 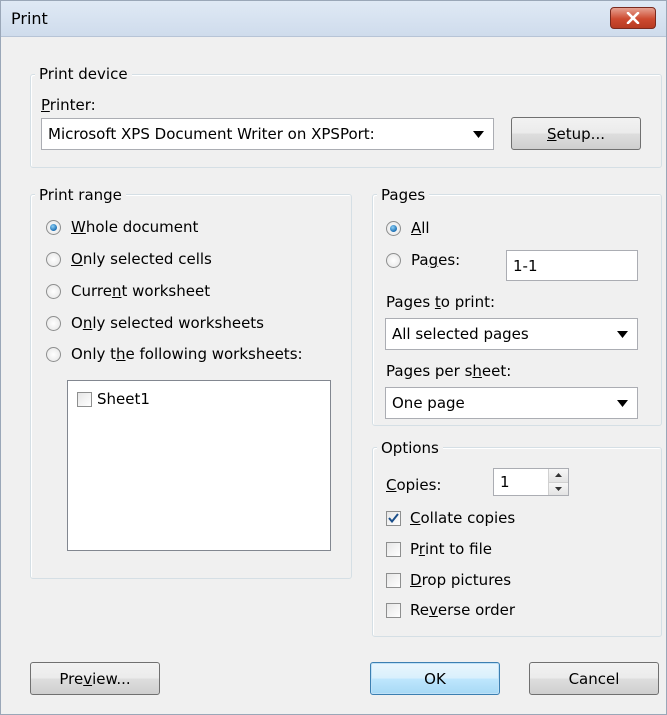 I want to click on copies-spinner, so click(x=558, y=482).